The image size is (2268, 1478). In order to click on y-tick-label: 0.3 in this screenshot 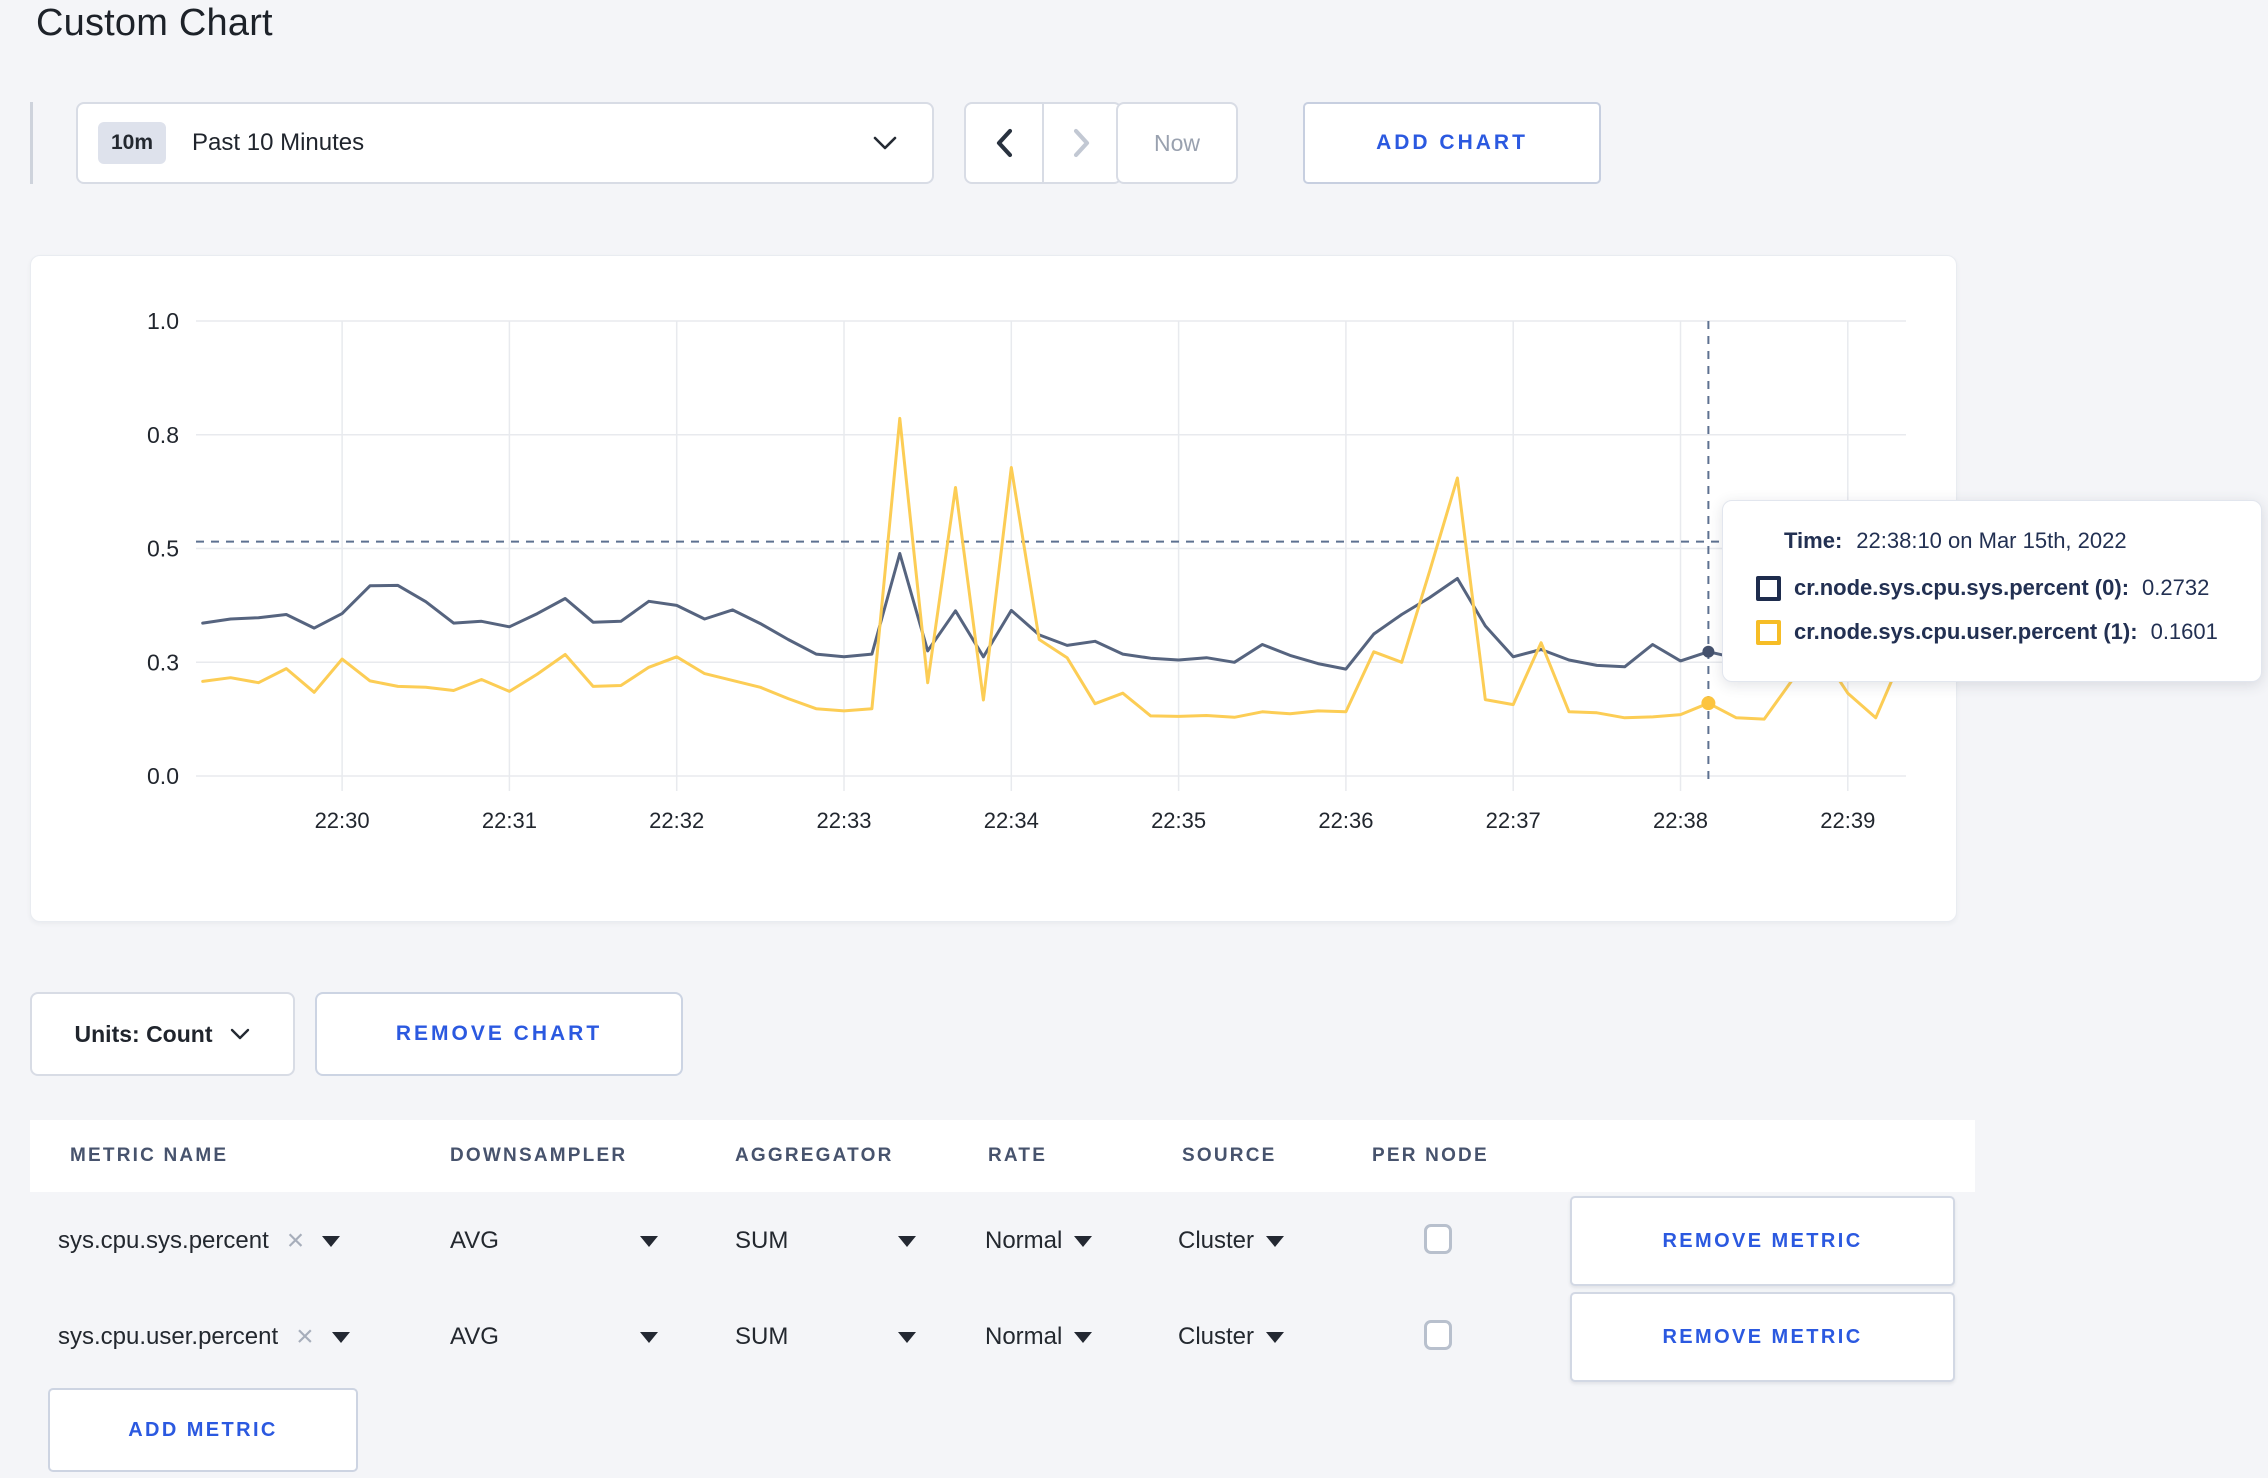, I will do `click(163, 662)`.